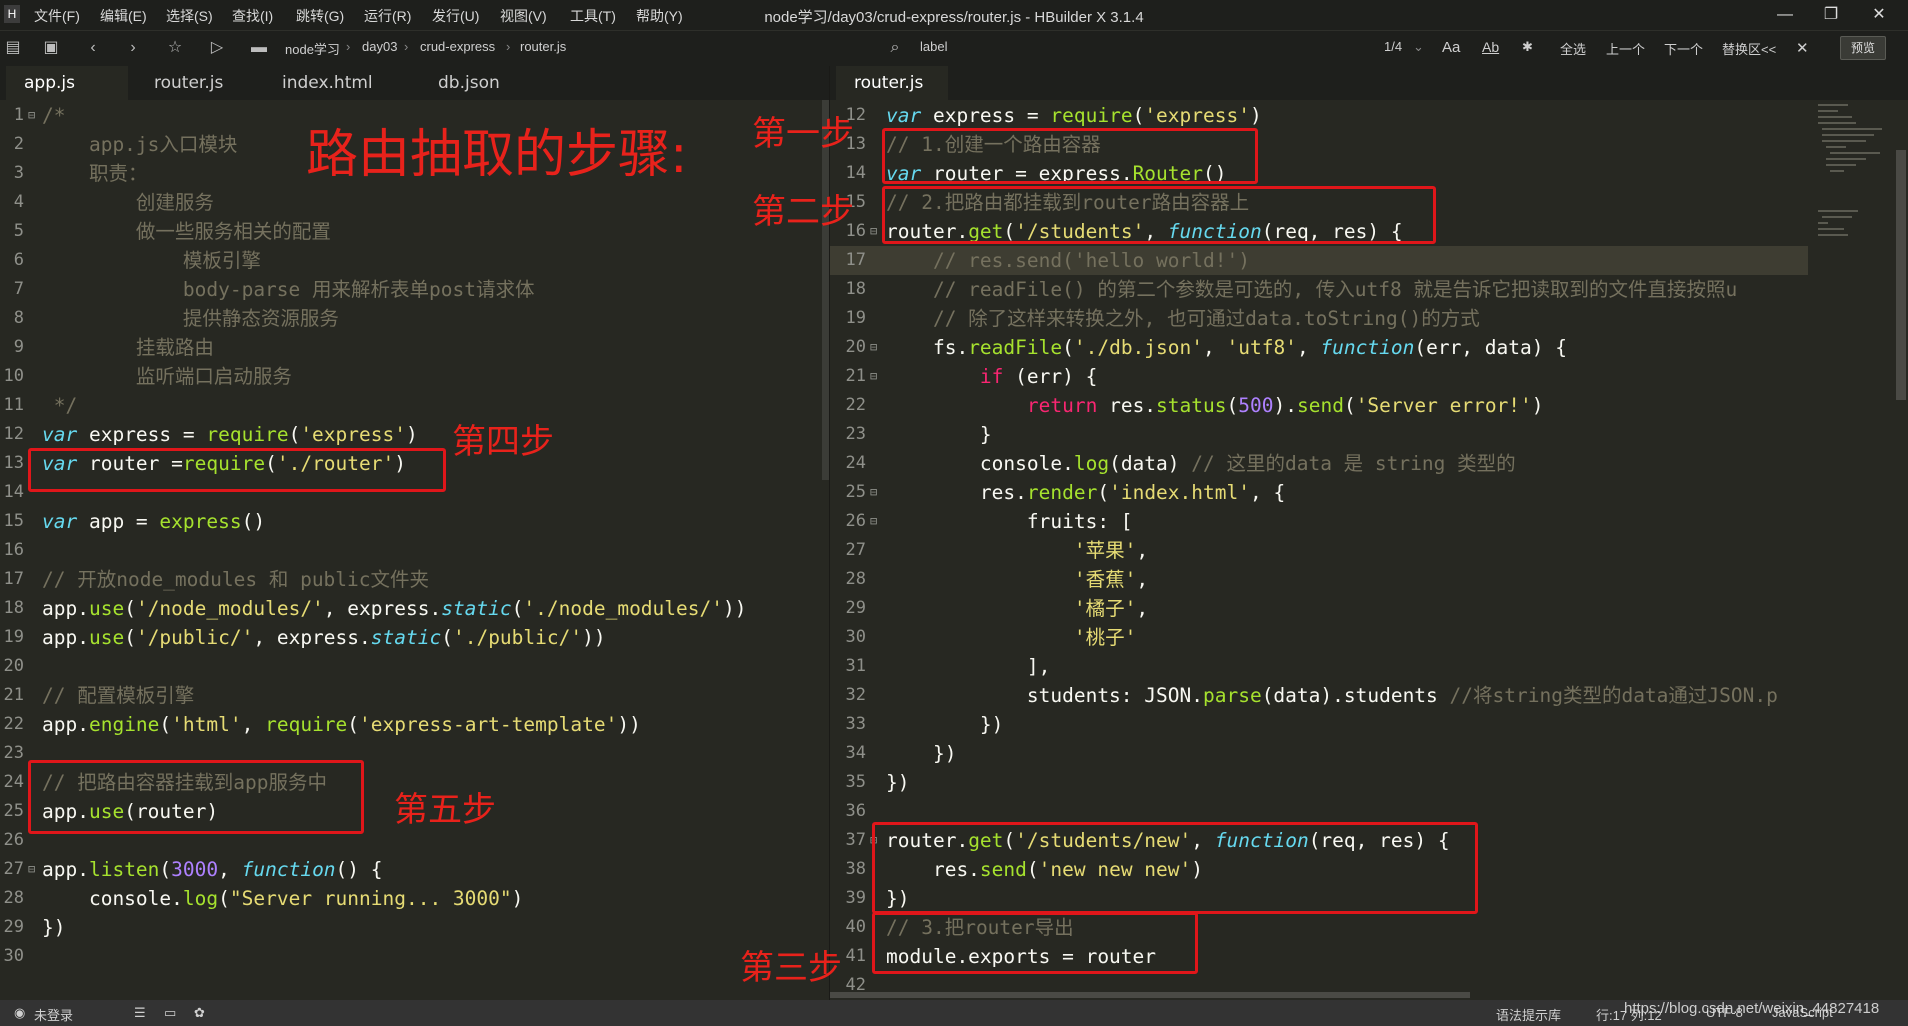 The height and width of the screenshot is (1026, 1908). Describe the element at coordinates (1319, 260) in the screenshot. I see `code-line: 17 // res.send('hello world!')` at that location.